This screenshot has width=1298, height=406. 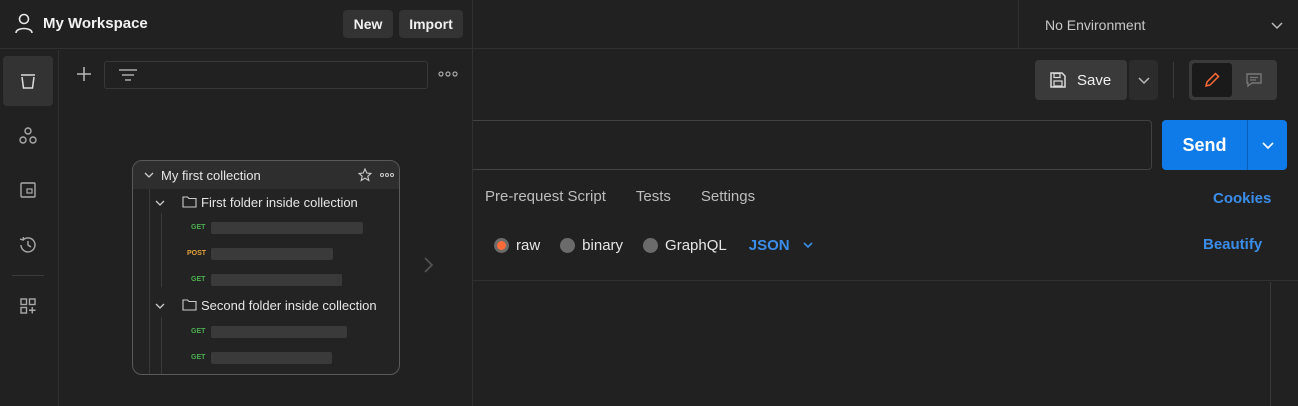 I want to click on collection-name: My first collection, so click(x=211, y=175).